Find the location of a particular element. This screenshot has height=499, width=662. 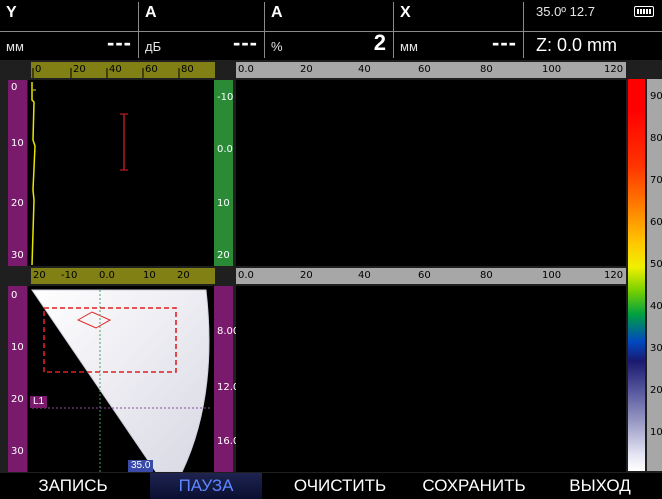

status-area: 35.0º 12.7 Z: 0.0 mm is located at coordinates (593, 30).